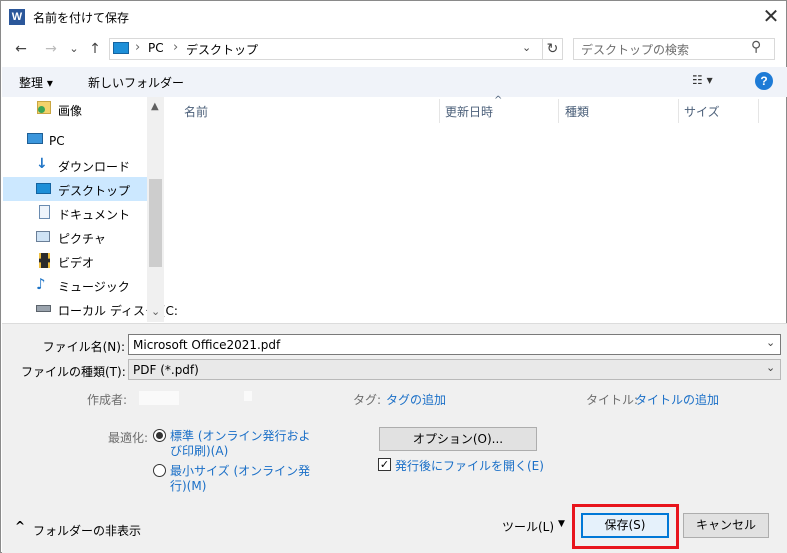  Describe the element at coordinates (416, 399) in the screenshot. I see `add-tag-link: タグの追加` at that location.